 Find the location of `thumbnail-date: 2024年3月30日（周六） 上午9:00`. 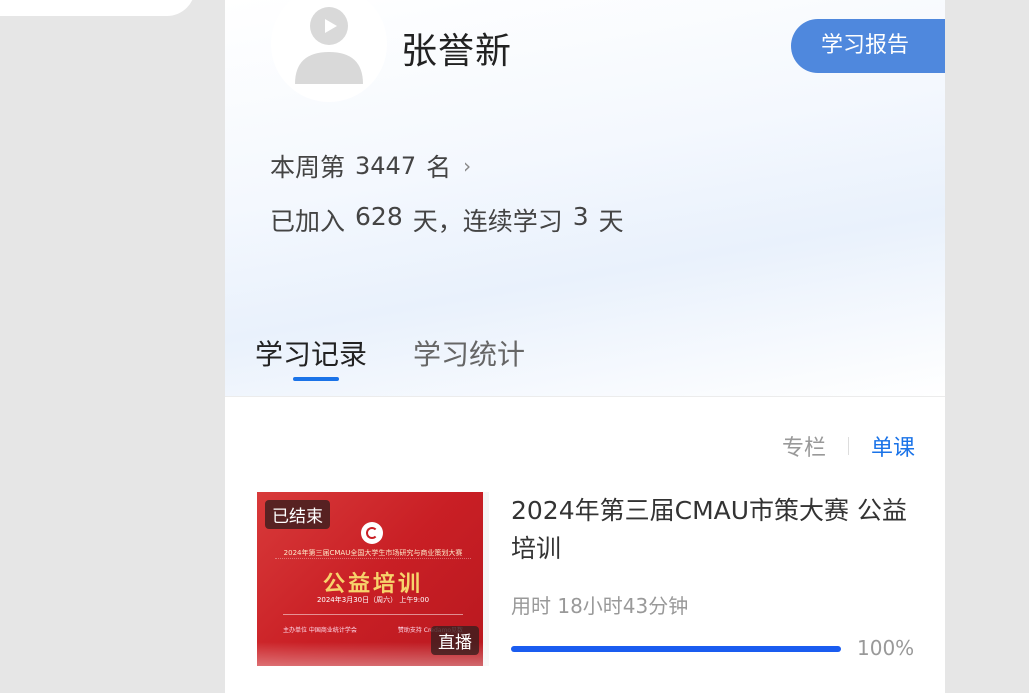

thumbnail-date: 2024年3月30日（周六） 上午9:00 is located at coordinates (373, 600).